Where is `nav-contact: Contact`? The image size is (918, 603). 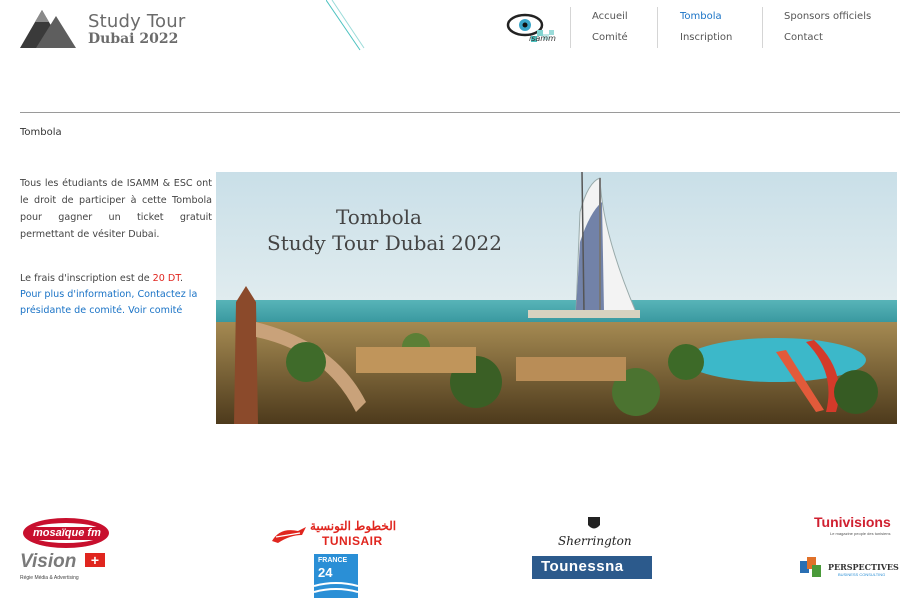
nav-contact: Contact is located at coordinates (803, 37).